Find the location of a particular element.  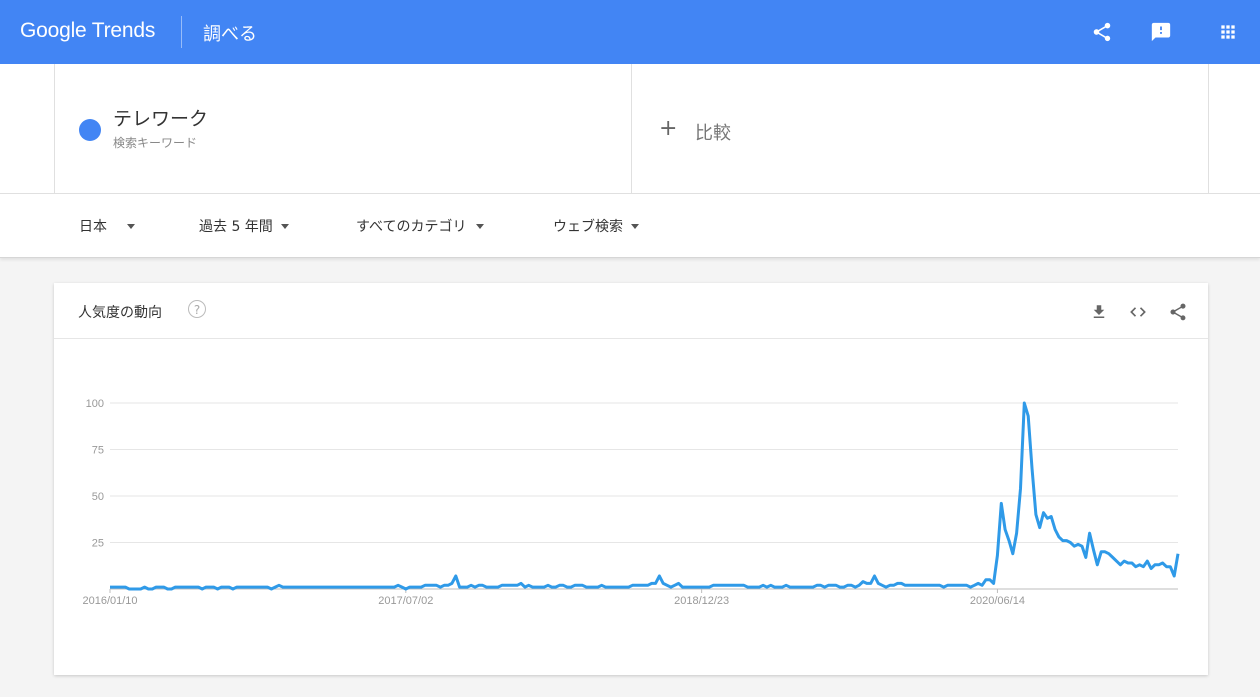

search-term-name: テレワーク is located at coordinates (160, 117).